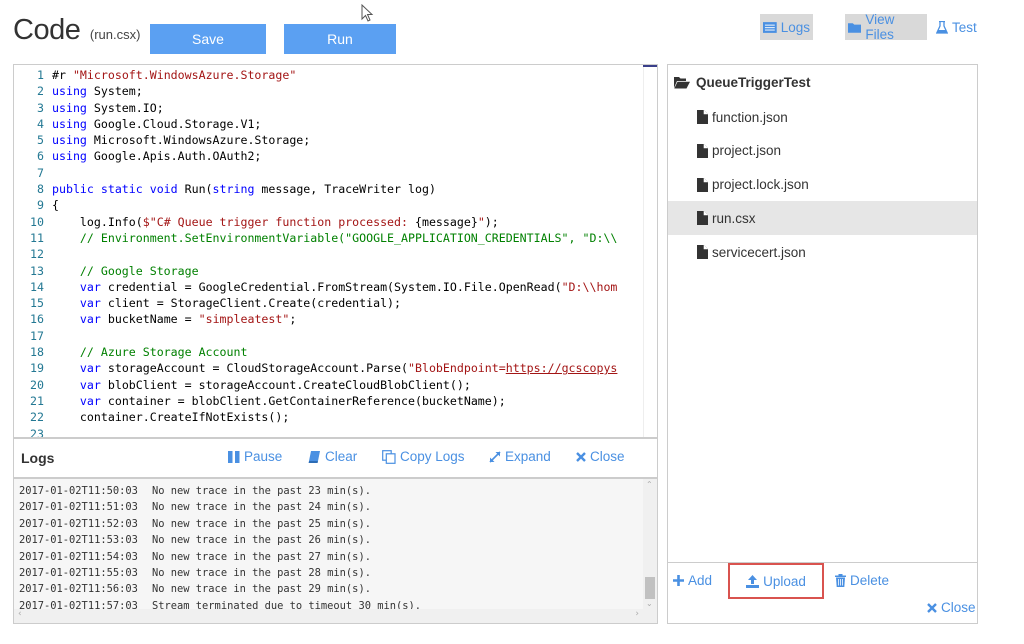  I want to click on delete-file-button: Delete, so click(862, 580).